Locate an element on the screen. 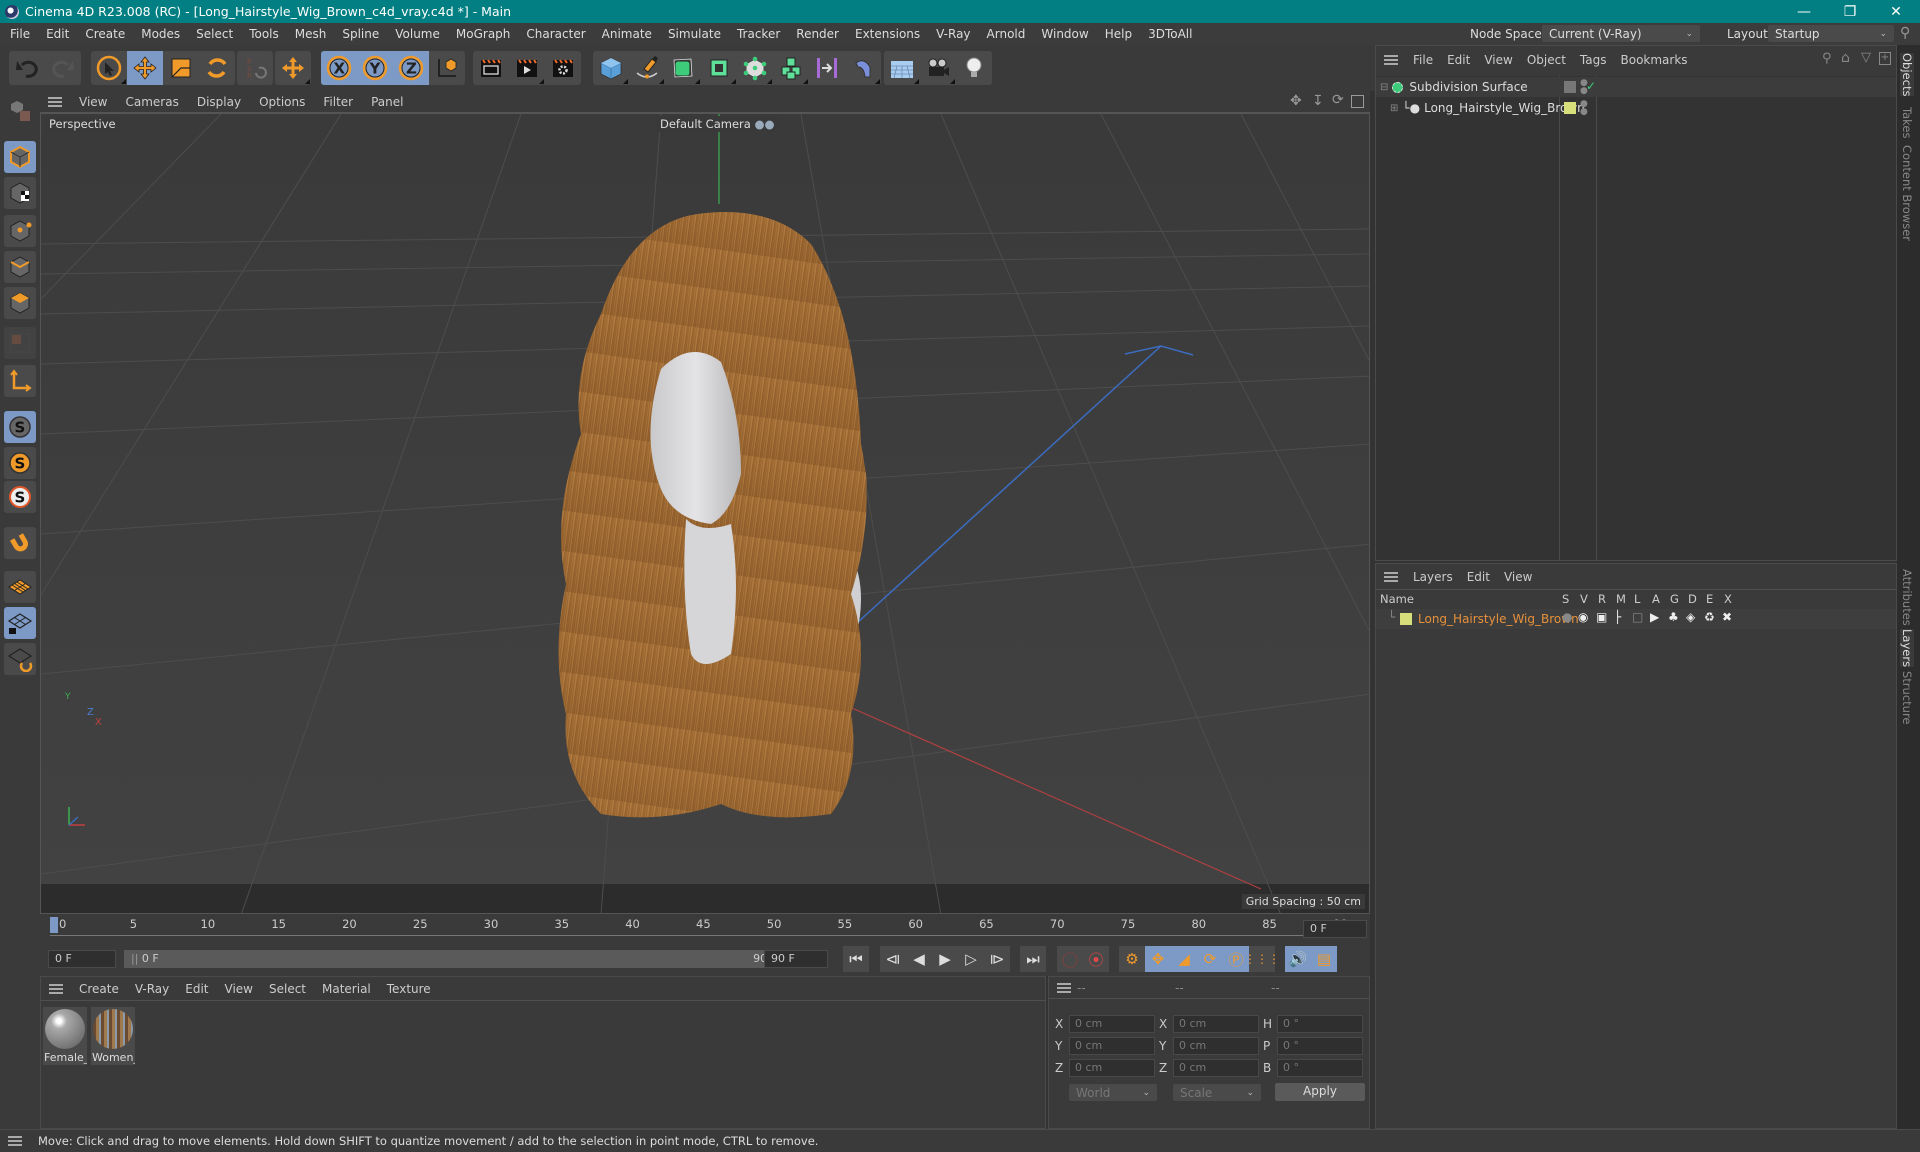 The image size is (1920, 1152). layer-menu-edit: Edit is located at coordinates (1478, 577).